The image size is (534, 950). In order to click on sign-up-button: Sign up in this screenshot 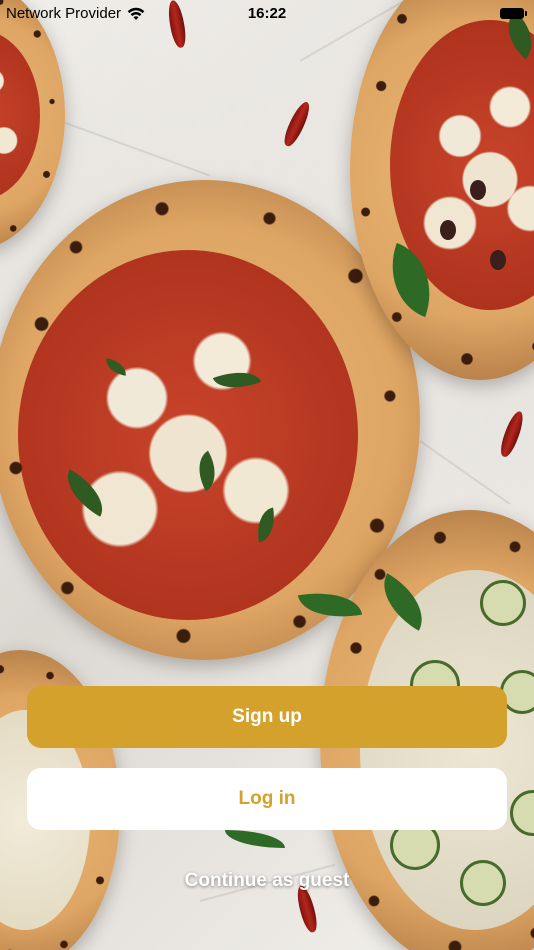, I will do `click(267, 717)`.